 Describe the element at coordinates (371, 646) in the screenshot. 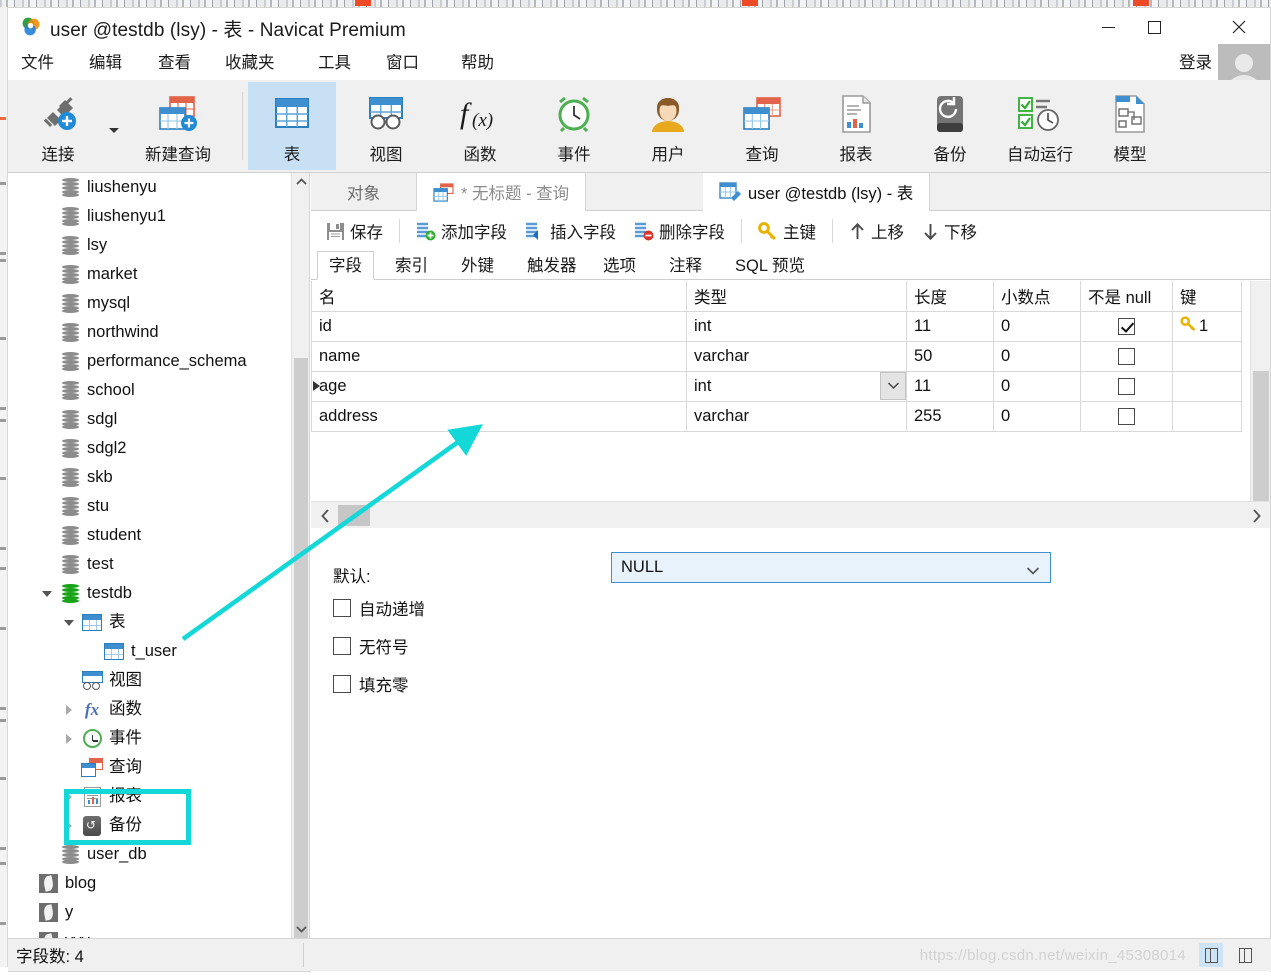

I see `unsigned-checkbox-row: 无符号` at that location.